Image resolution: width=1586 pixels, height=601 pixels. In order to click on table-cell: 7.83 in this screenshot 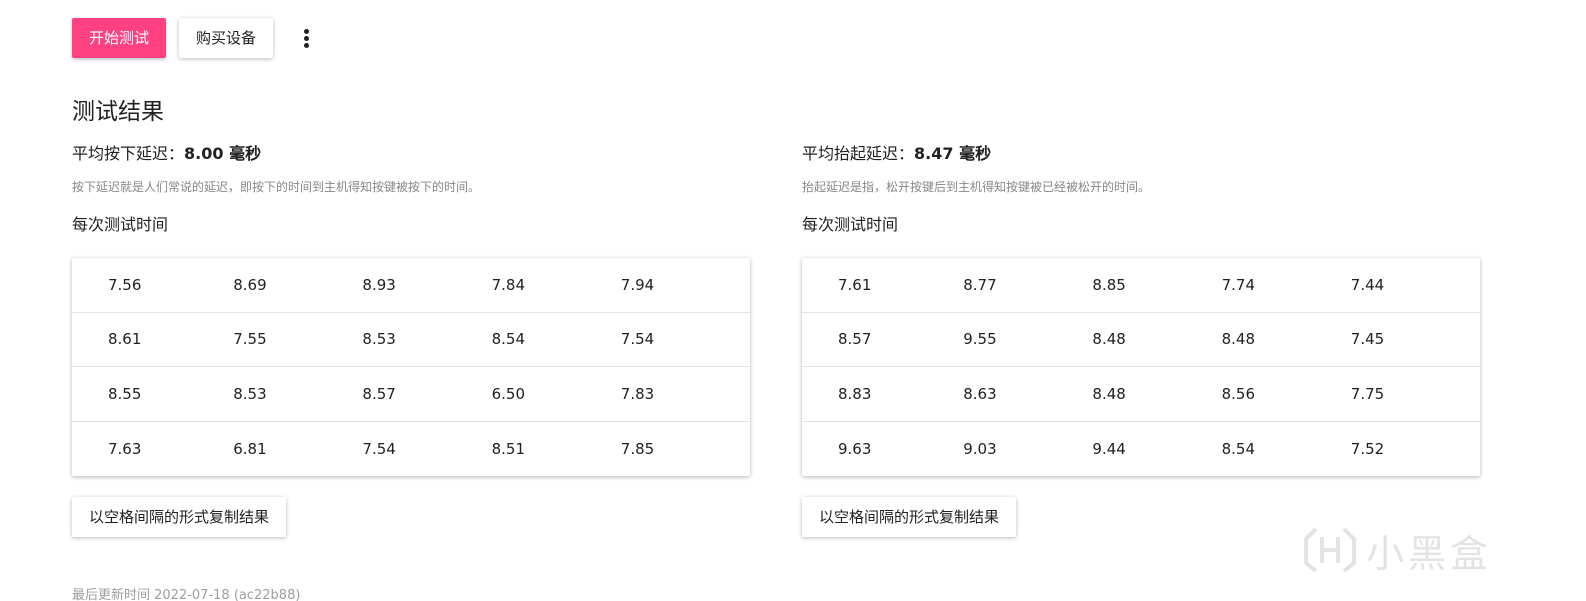, I will do `click(637, 393)`.